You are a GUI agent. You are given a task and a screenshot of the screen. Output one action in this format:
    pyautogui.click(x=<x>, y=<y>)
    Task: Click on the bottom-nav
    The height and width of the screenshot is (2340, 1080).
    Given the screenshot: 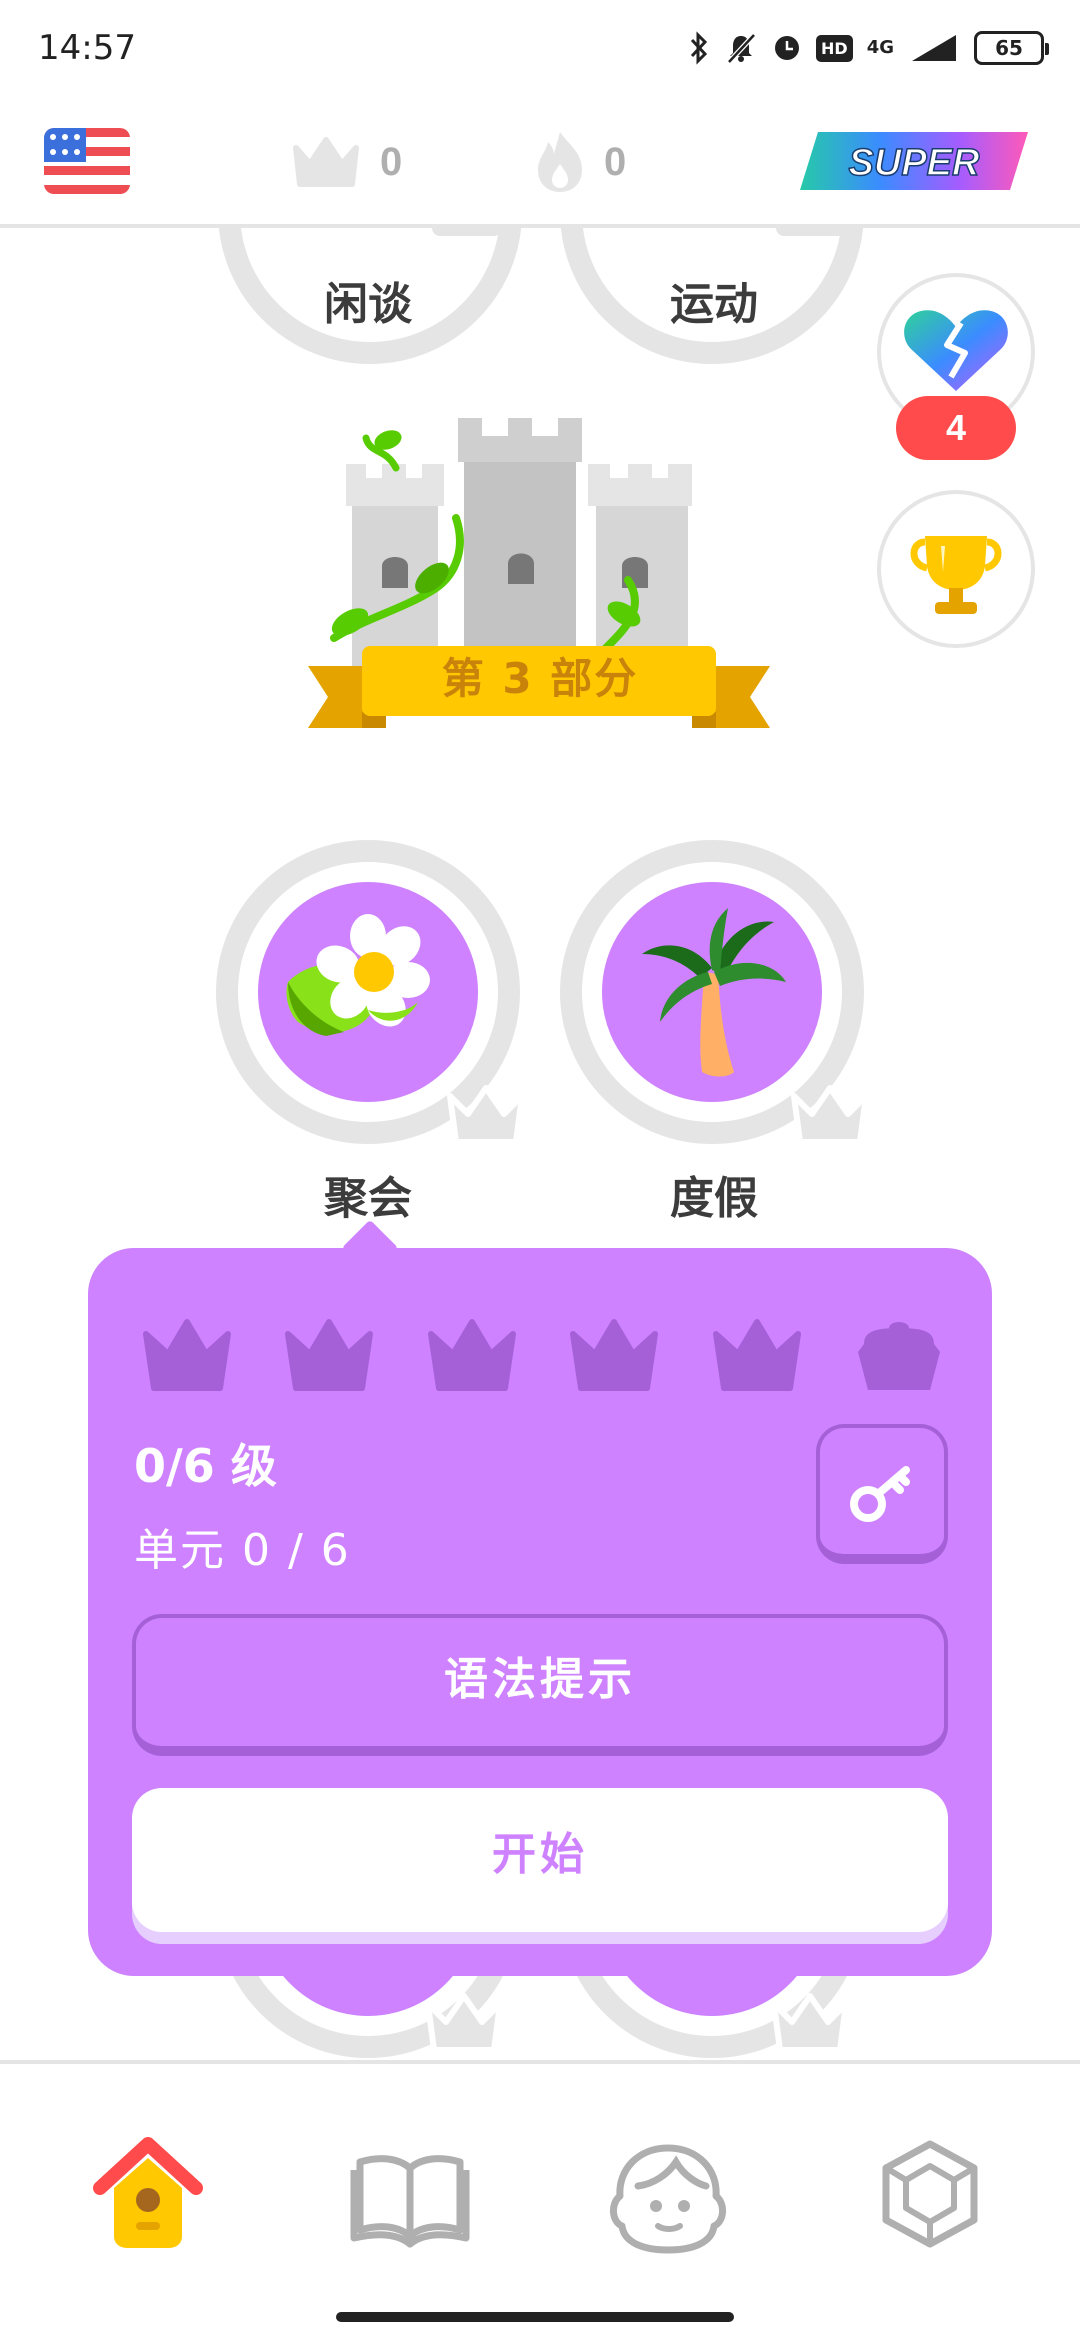 What is the action you would take?
    pyautogui.click(x=540, y=2200)
    